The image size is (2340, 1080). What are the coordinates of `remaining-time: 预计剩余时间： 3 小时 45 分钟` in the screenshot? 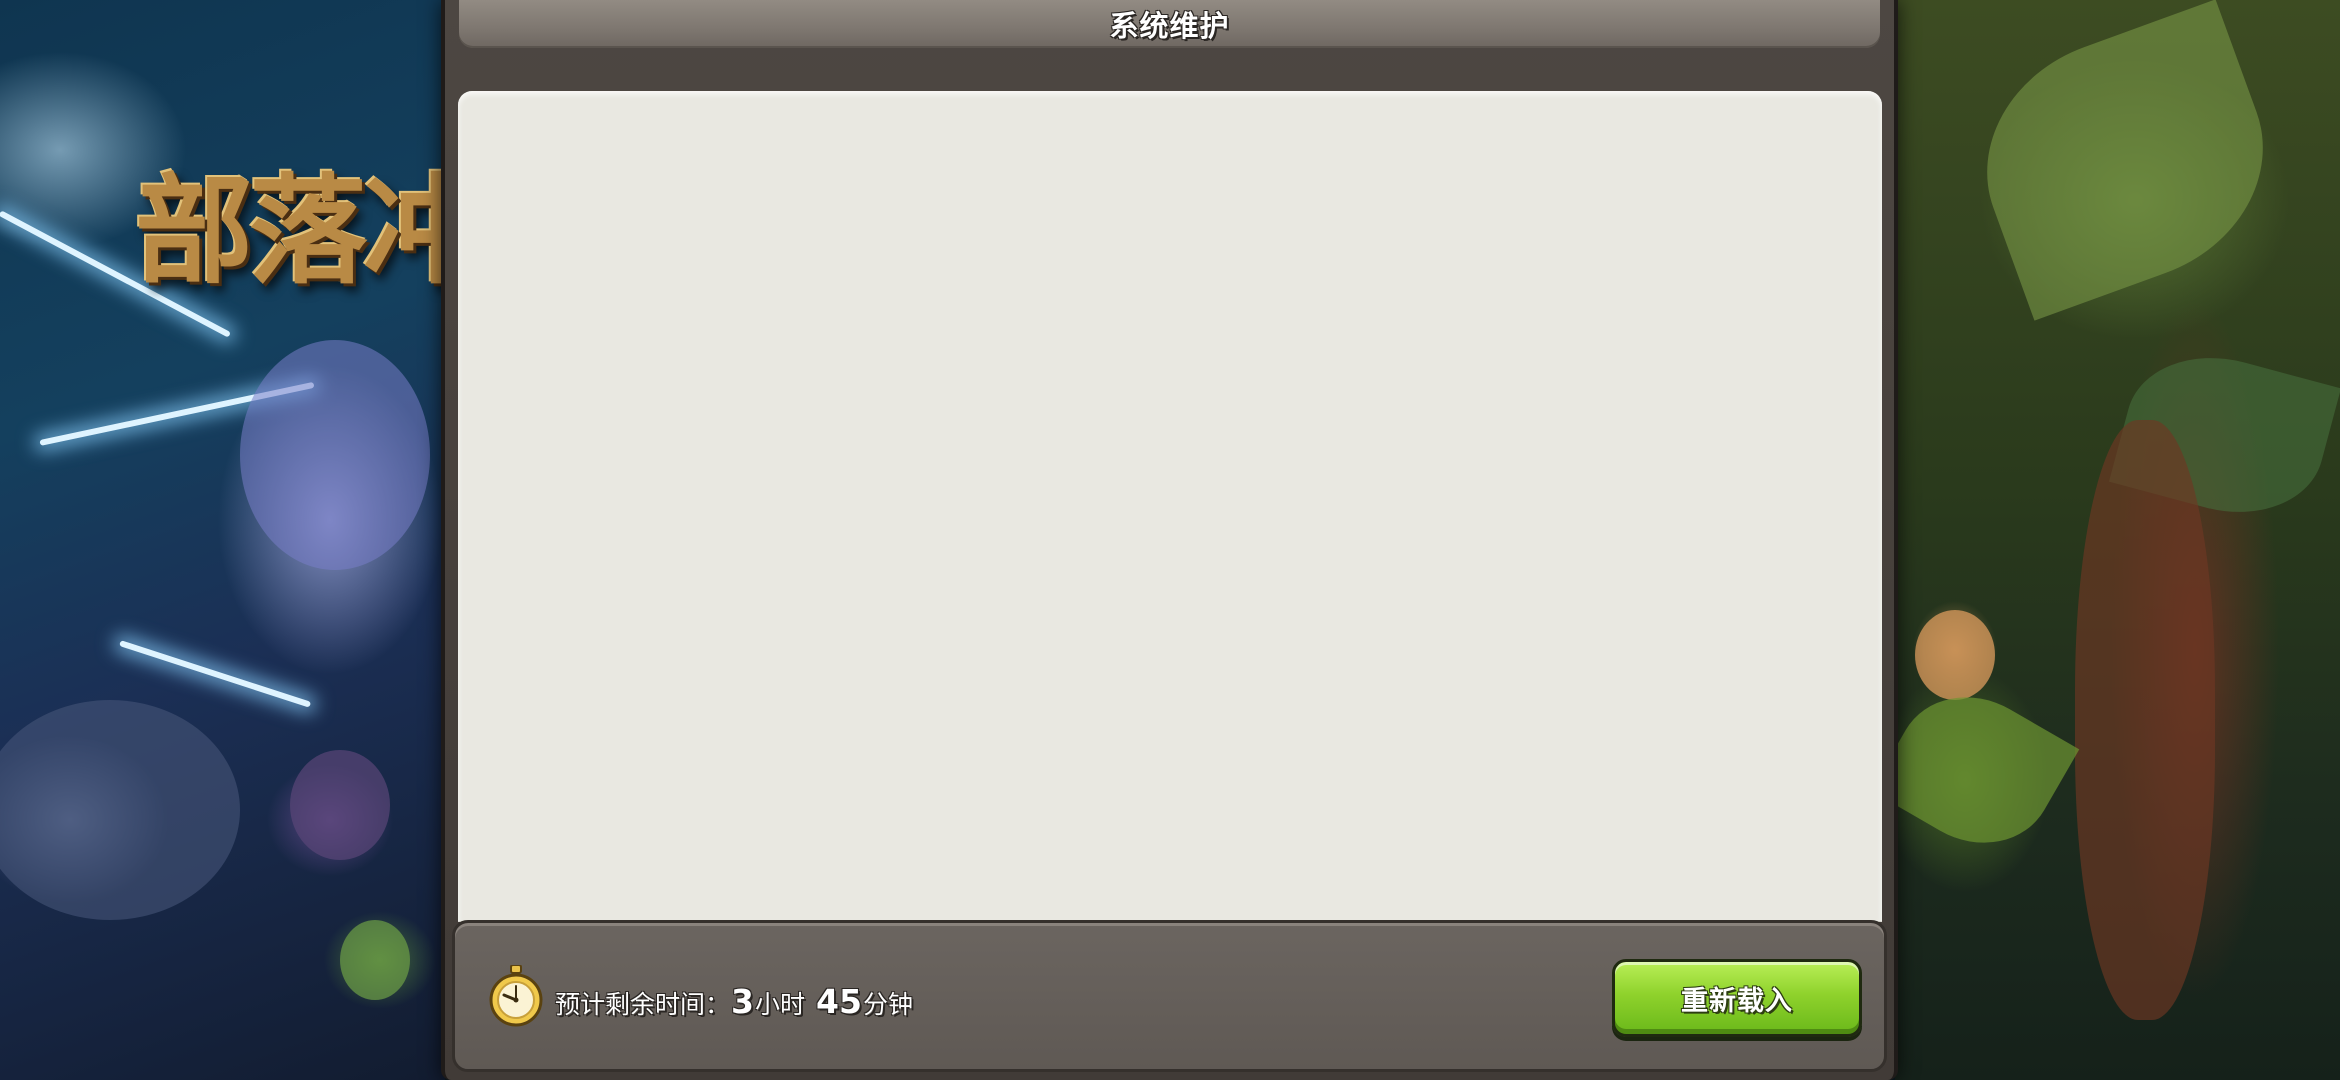 It's located at (734, 1001).